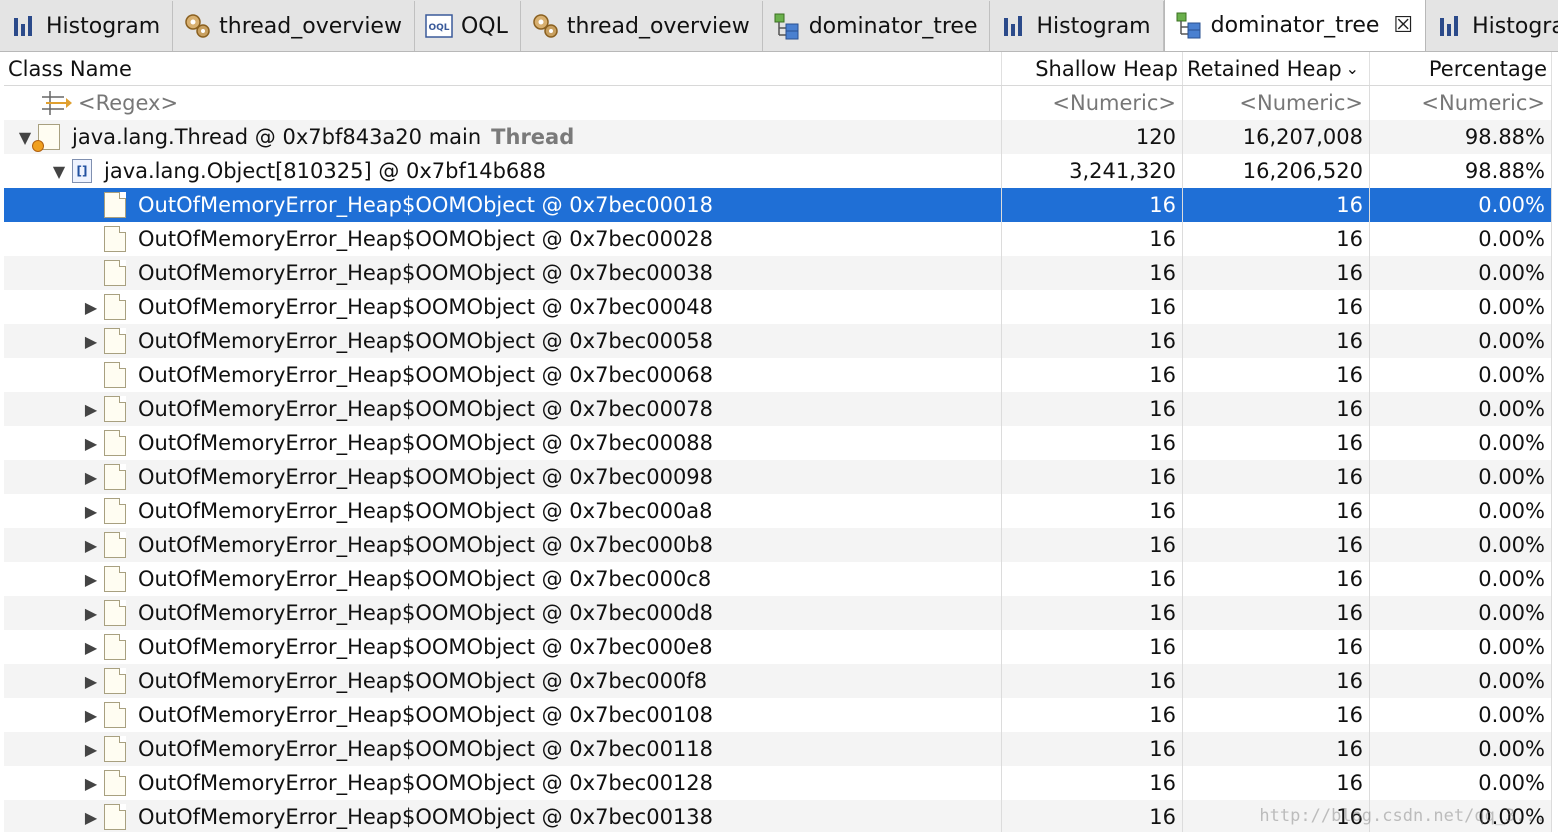 This screenshot has height=832, width=1558. What do you see at coordinates (1264, 68) in the screenshot?
I see `column-header-retained-heap-label: Retained Heap` at bounding box center [1264, 68].